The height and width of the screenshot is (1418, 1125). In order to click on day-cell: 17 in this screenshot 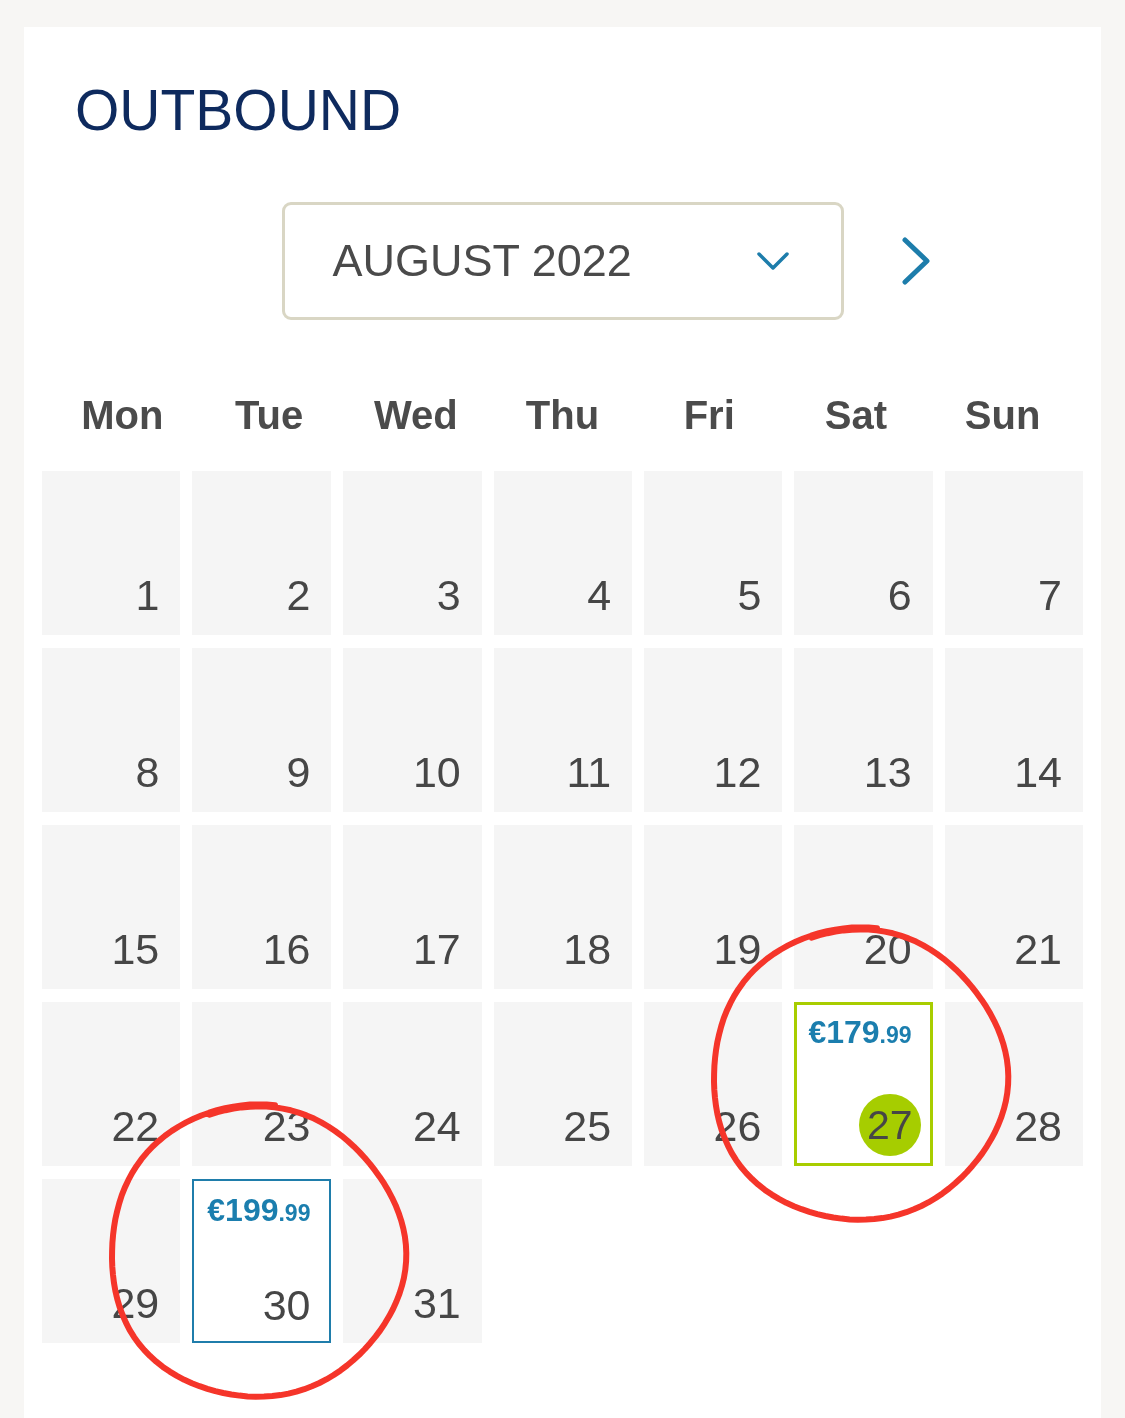, I will do `click(412, 907)`.